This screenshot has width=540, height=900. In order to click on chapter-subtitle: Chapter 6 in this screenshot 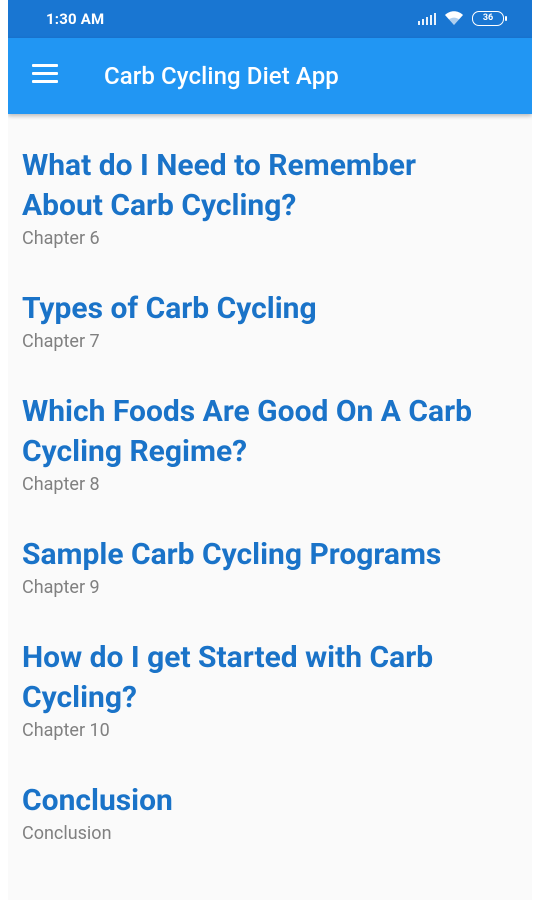, I will do `click(61, 238)`.